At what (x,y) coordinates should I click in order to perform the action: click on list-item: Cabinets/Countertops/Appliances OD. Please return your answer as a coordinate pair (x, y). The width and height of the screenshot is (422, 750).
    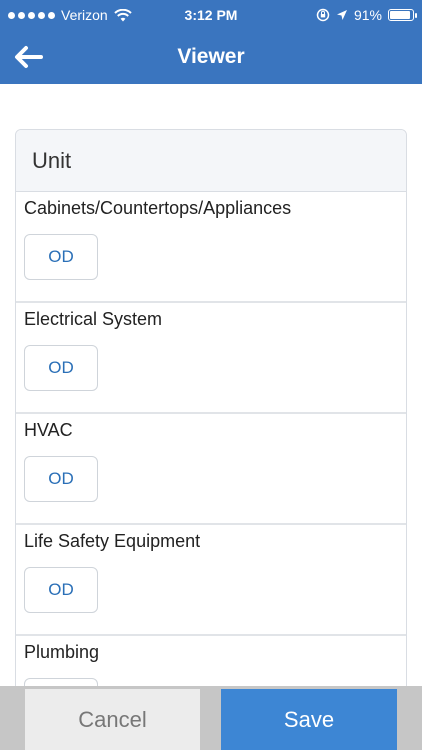
    Looking at the image, I should click on (211, 247).